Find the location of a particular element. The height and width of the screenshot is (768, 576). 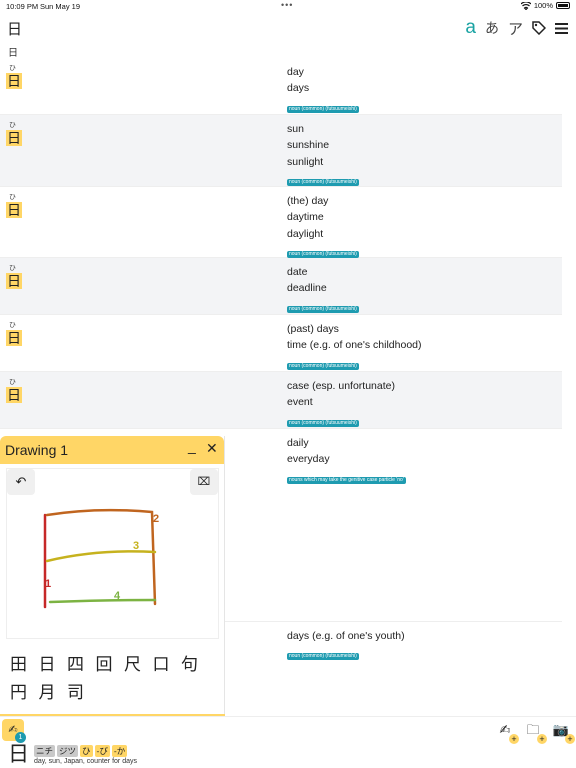

strokes: 1 2 3 4 is located at coordinates (101, 558).